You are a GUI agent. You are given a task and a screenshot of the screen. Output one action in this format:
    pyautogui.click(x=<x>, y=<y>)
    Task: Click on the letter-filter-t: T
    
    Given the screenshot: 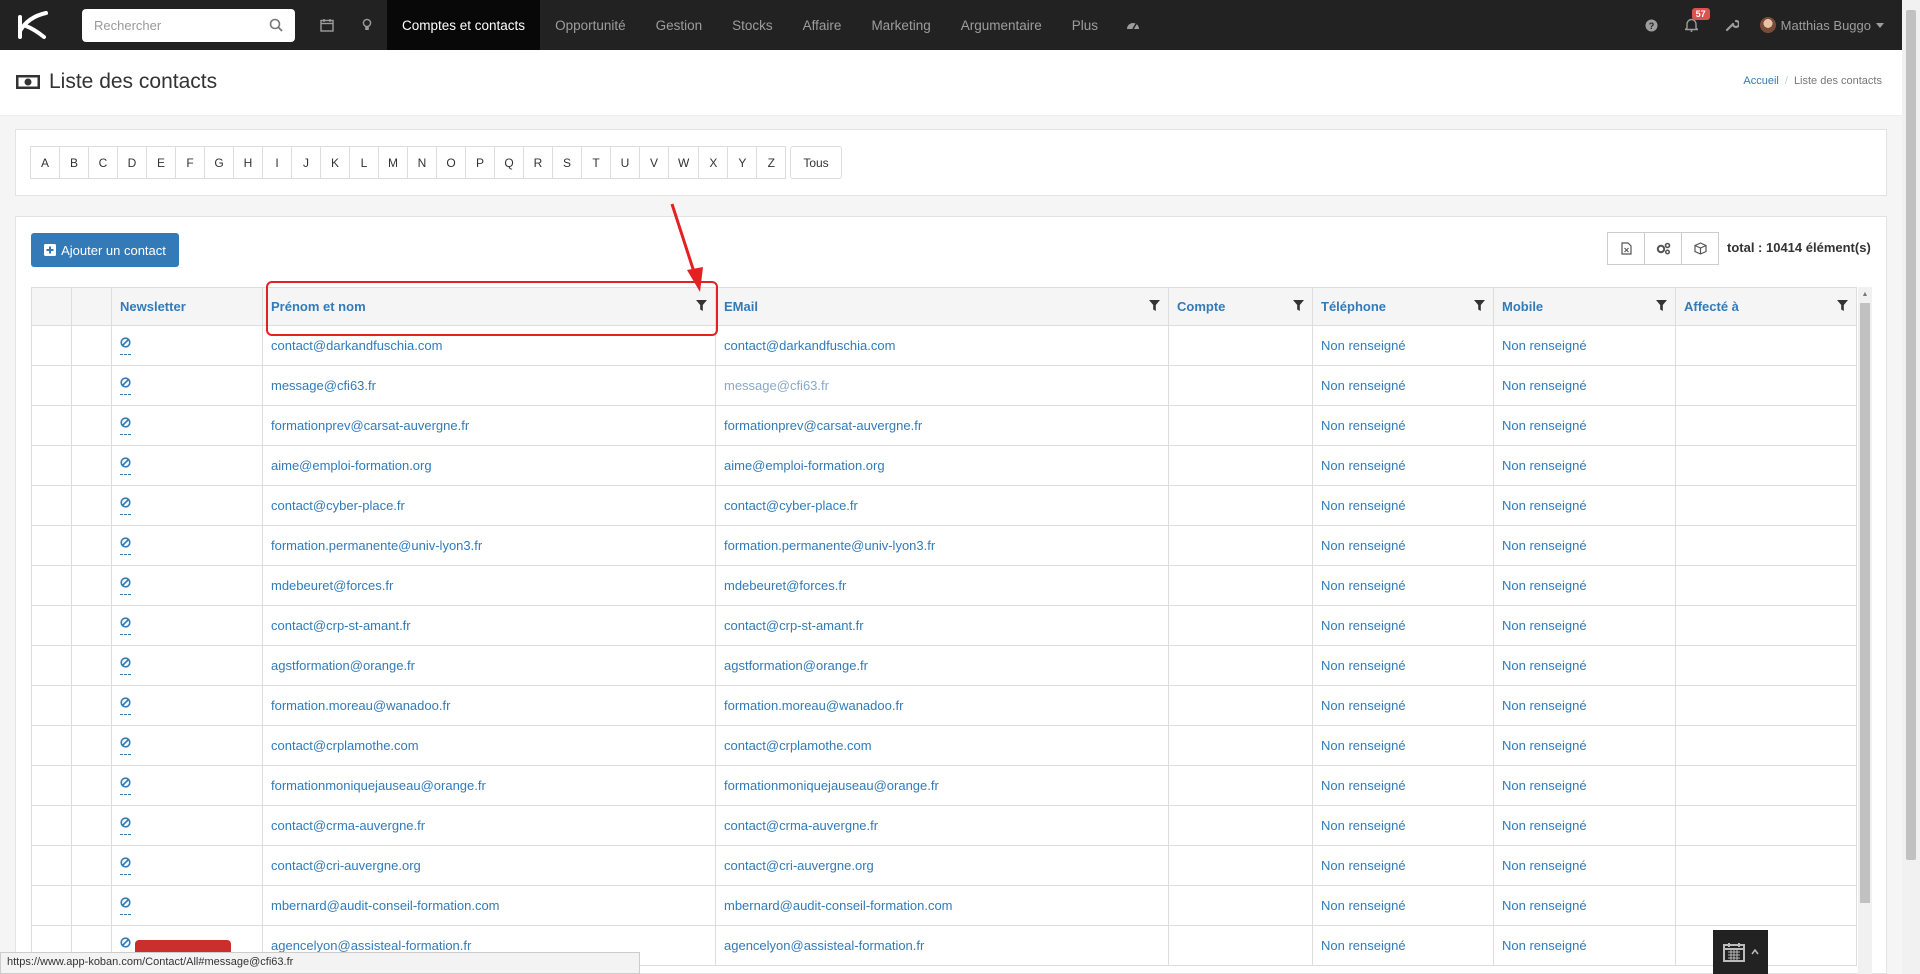 What is the action you would take?
    pyautogui.click(x=596, y=162)
    